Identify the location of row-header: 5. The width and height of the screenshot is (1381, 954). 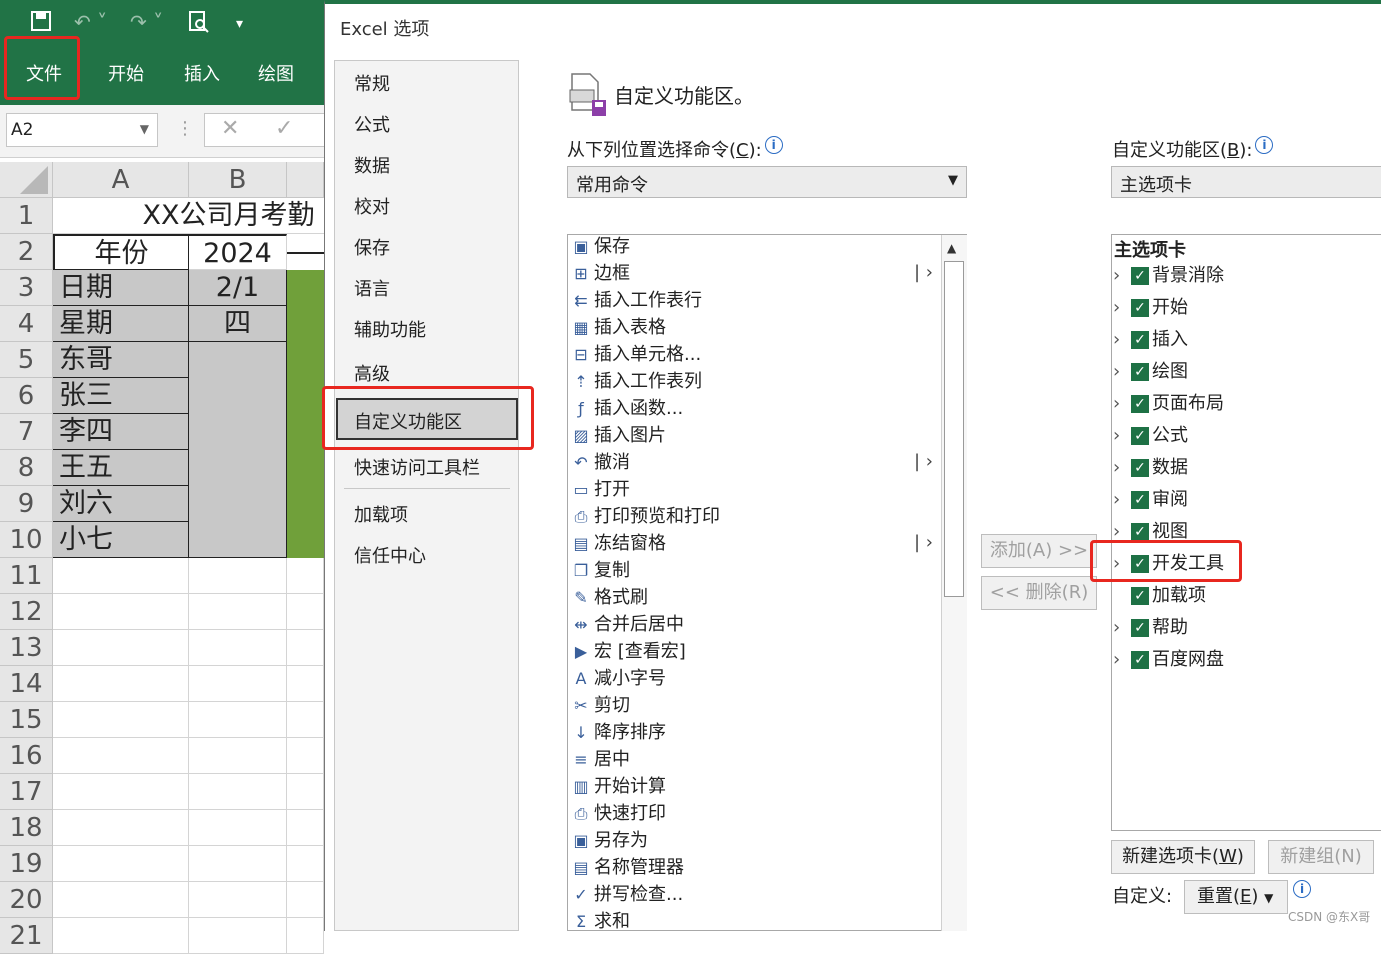
(26, 360).